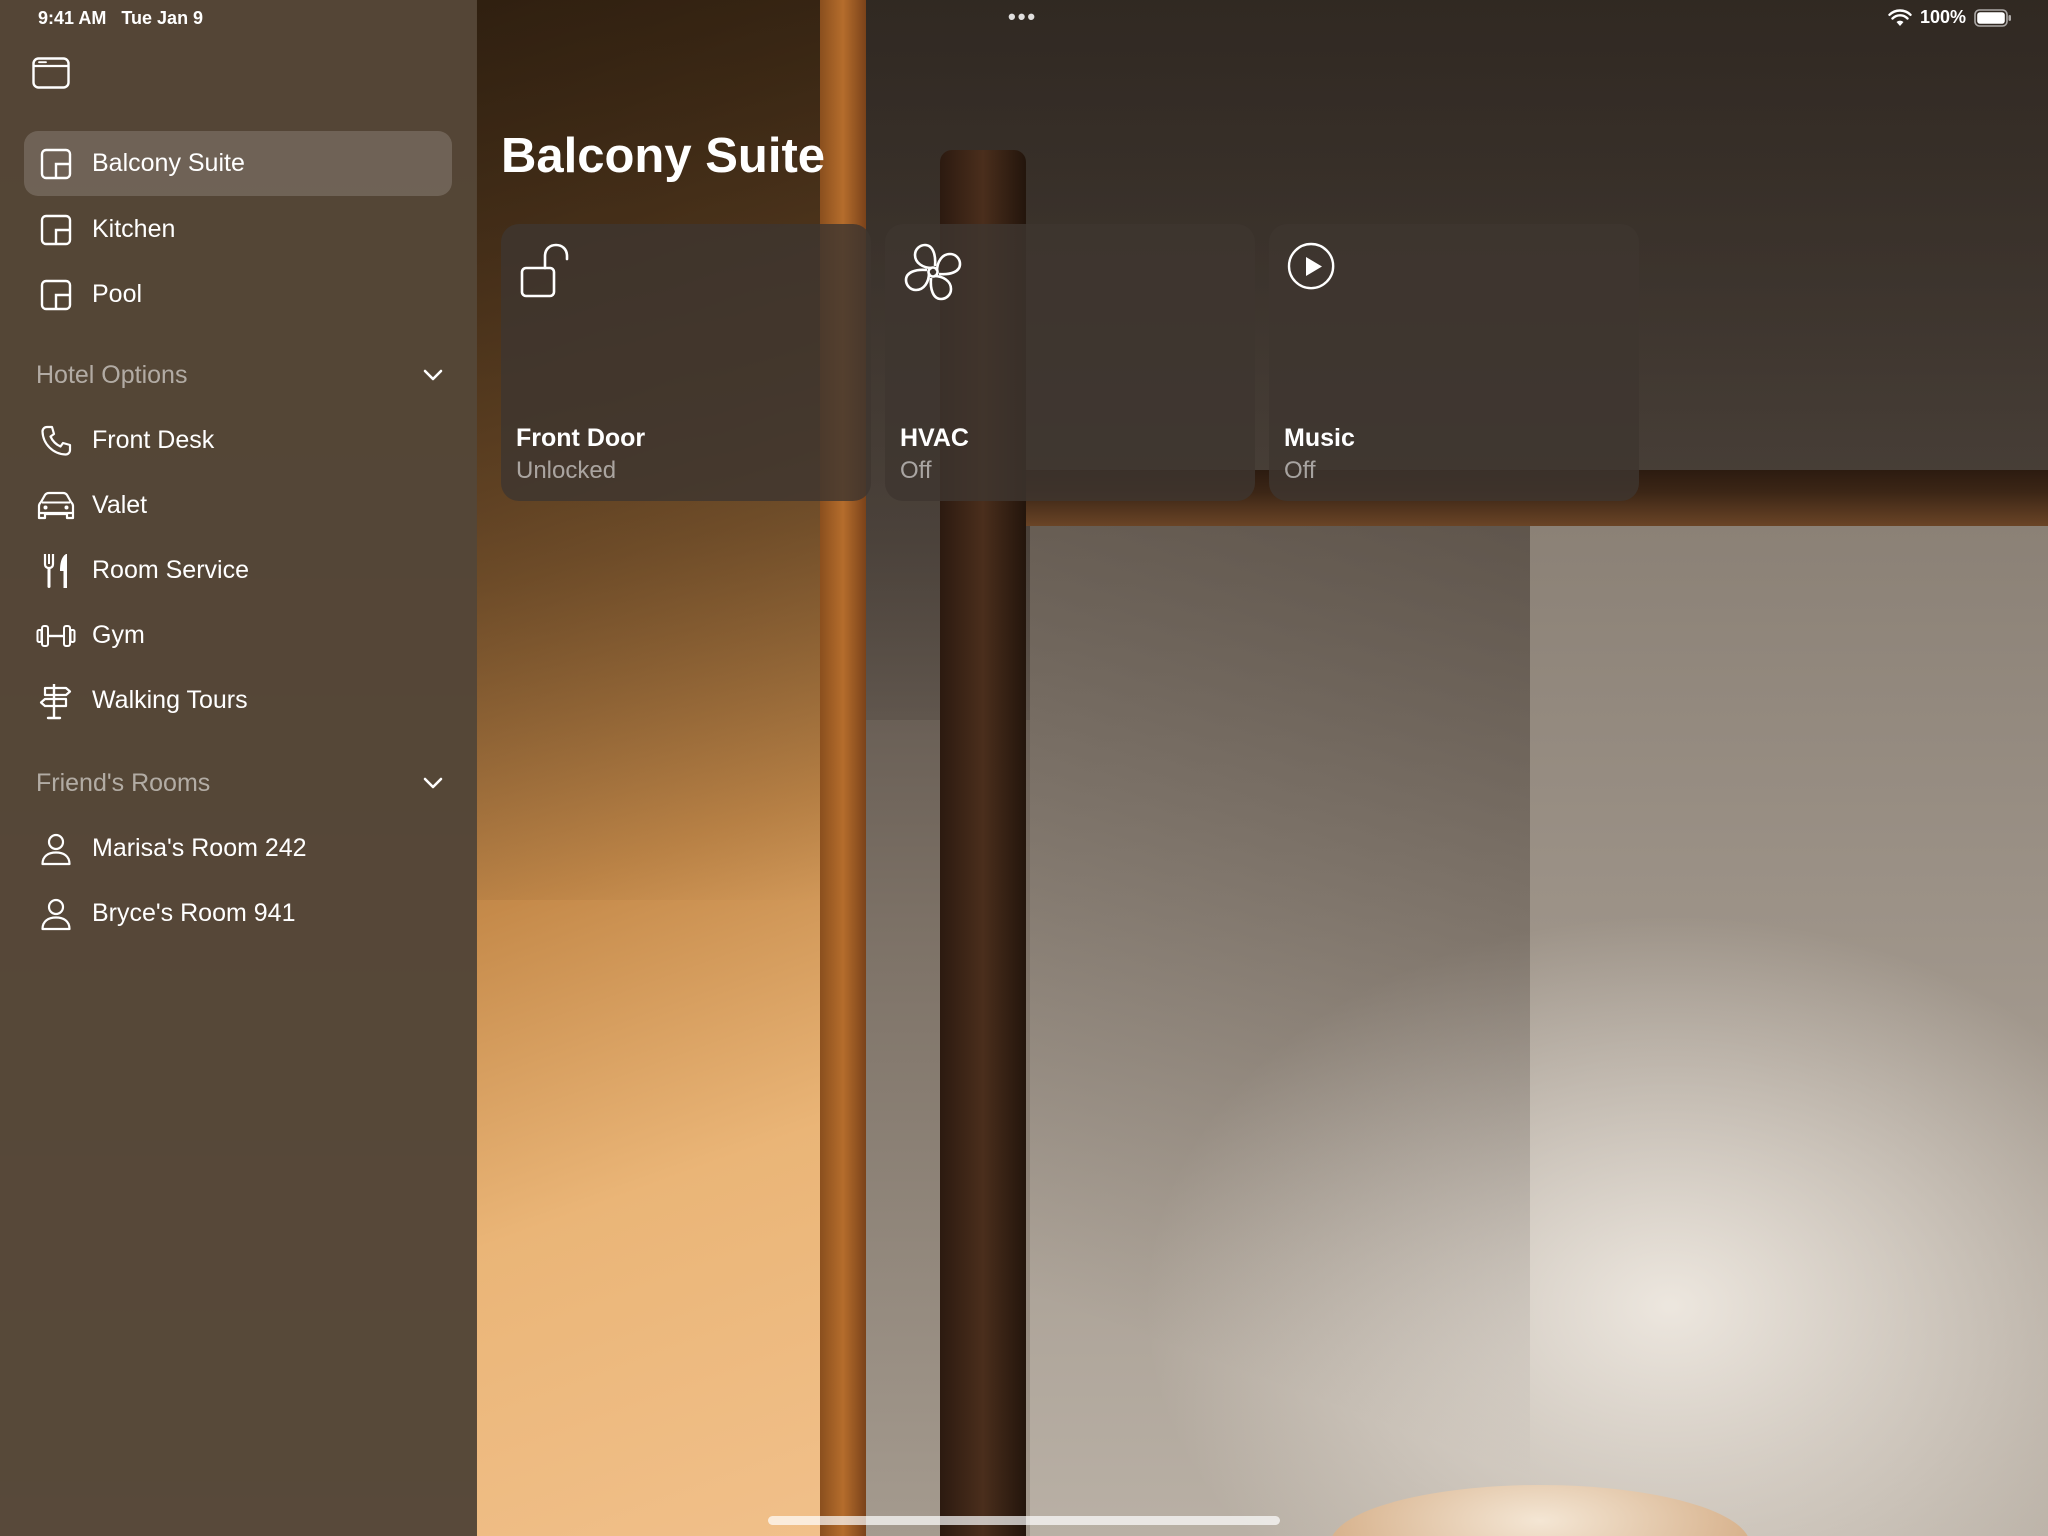  I want to click on dumbbell-icon, so click(56, 636).